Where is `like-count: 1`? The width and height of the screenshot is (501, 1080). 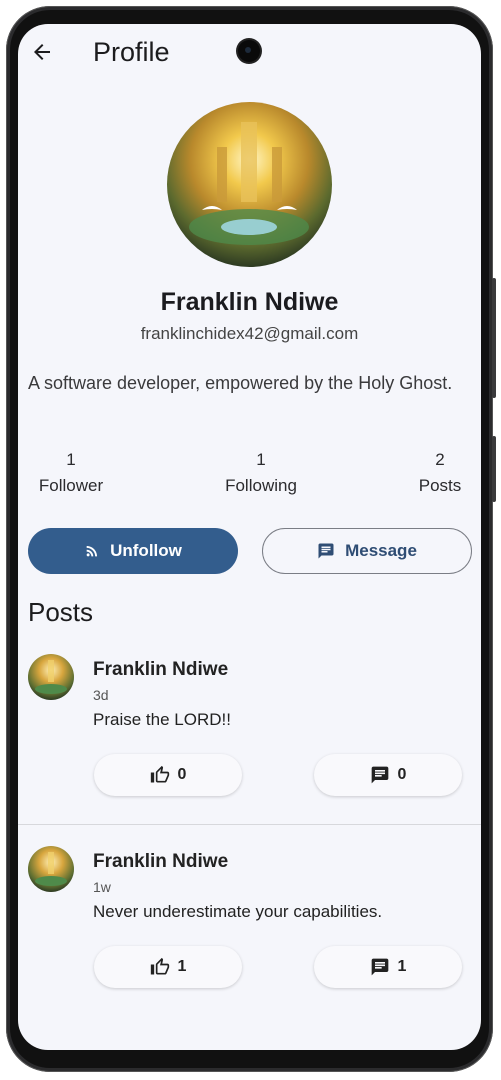
like-count: 1 is located at coordinates (182, 966).